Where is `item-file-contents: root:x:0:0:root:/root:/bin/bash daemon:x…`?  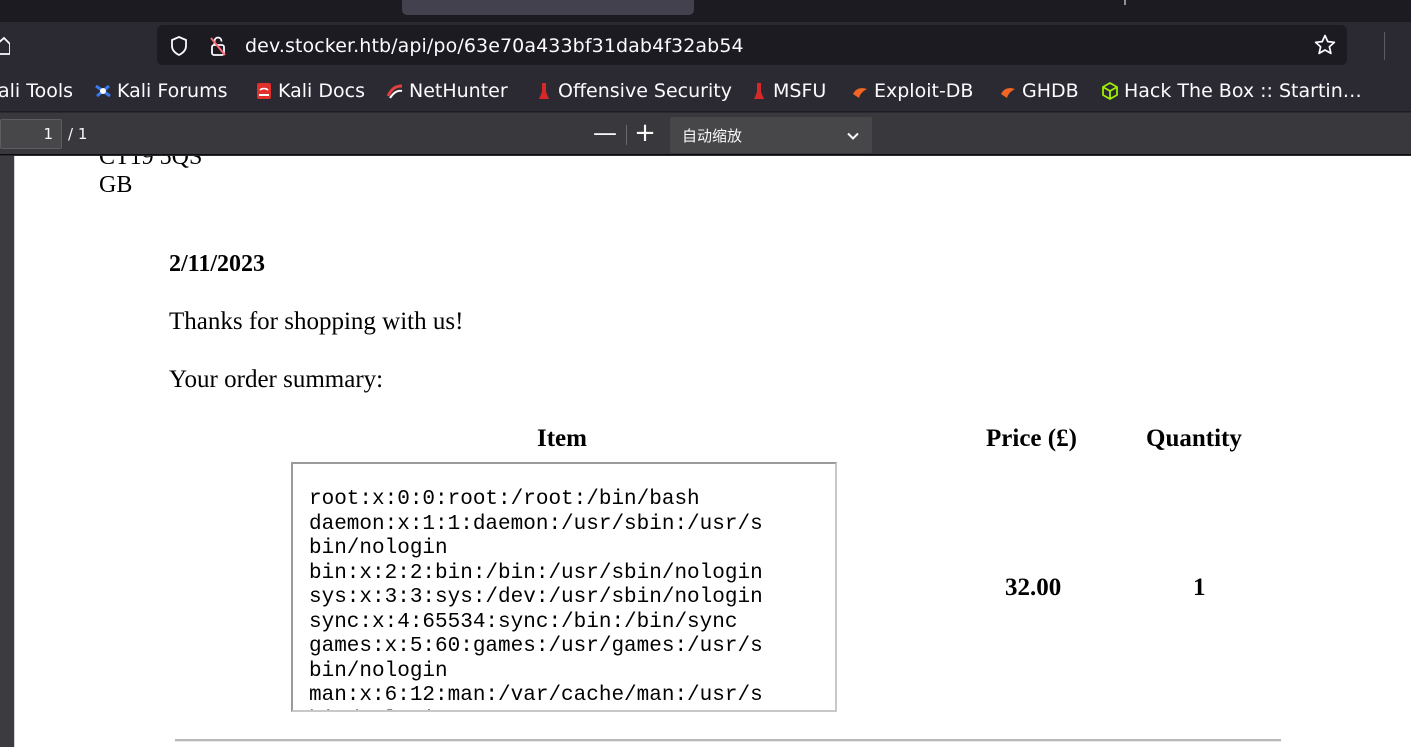 item-file-contents: root:x:0:0:root:/root:/bin/bash daemon:x… is located at coordinates (536, 599).